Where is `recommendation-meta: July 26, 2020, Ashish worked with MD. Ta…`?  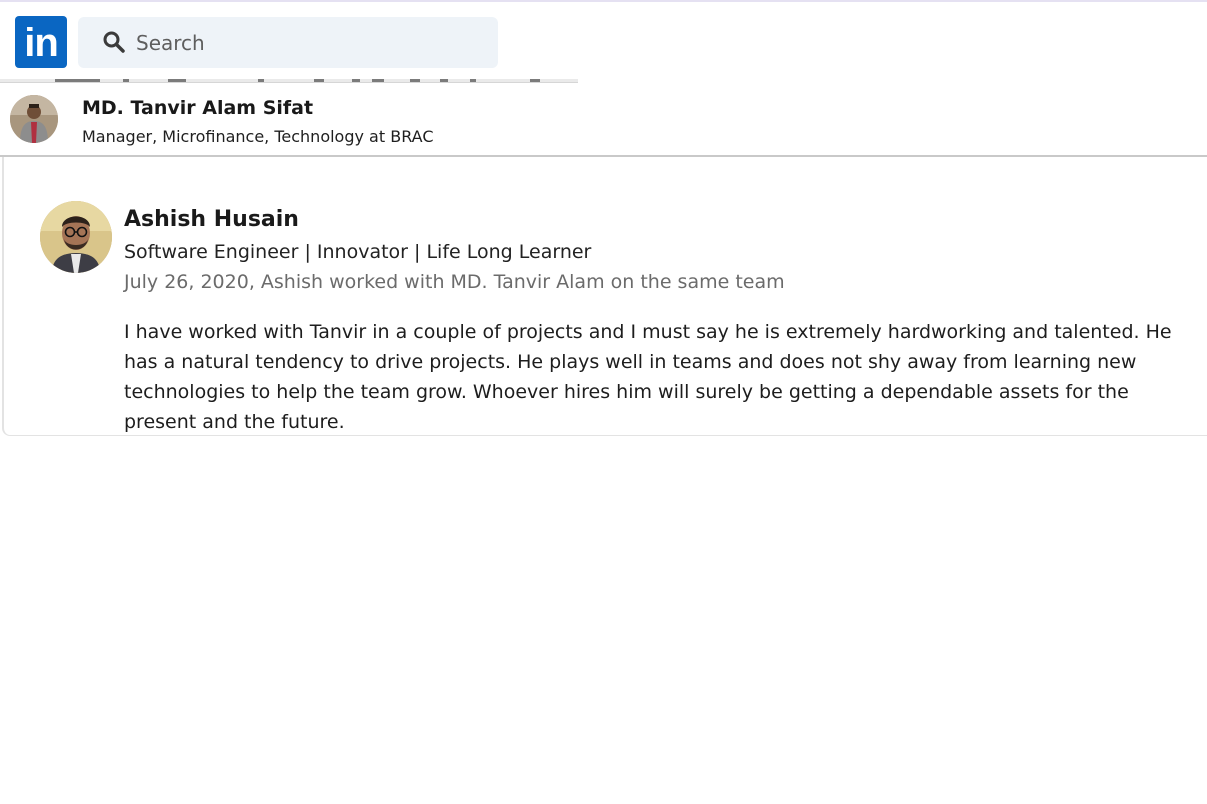
recommendation-meta: July 26, 2020, Ashish worked with MD. Ta… is located at coordinates (454, 282).